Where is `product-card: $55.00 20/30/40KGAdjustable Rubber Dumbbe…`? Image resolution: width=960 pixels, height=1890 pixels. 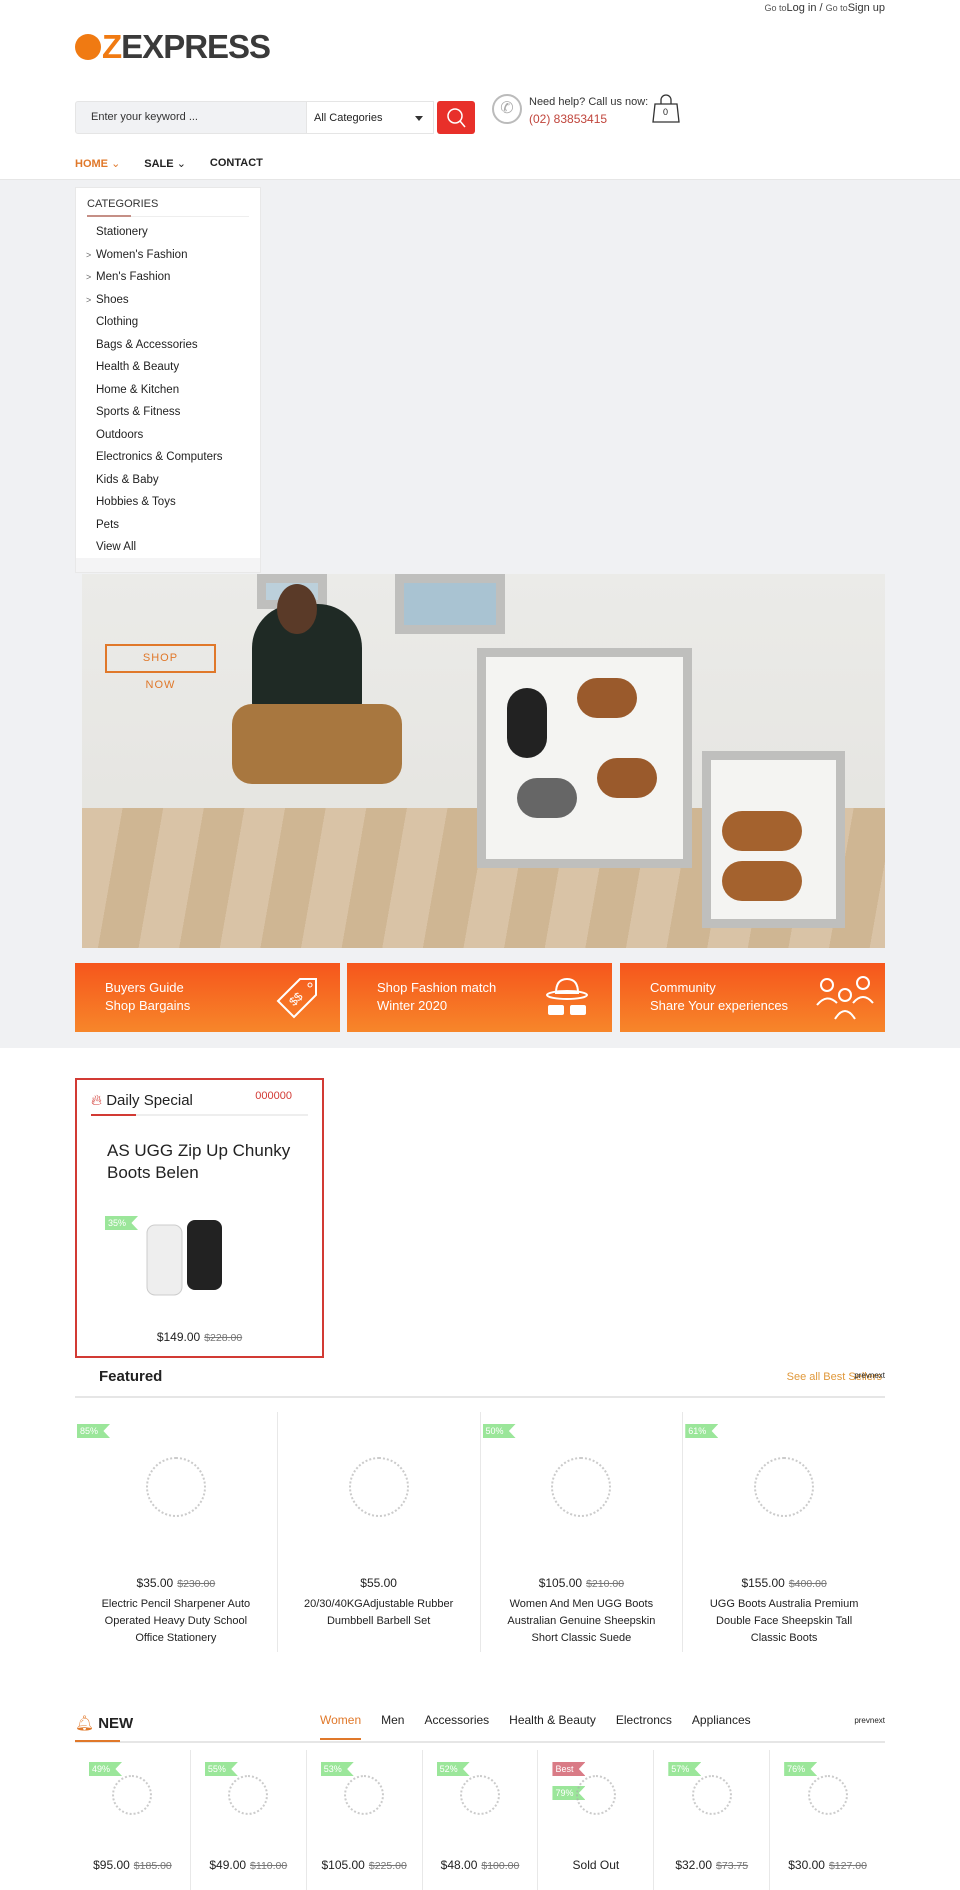 product-card: $55.00 20/30/40KGAdjustable Rubber Dumbbe… is located at coordinates (379, 1532).